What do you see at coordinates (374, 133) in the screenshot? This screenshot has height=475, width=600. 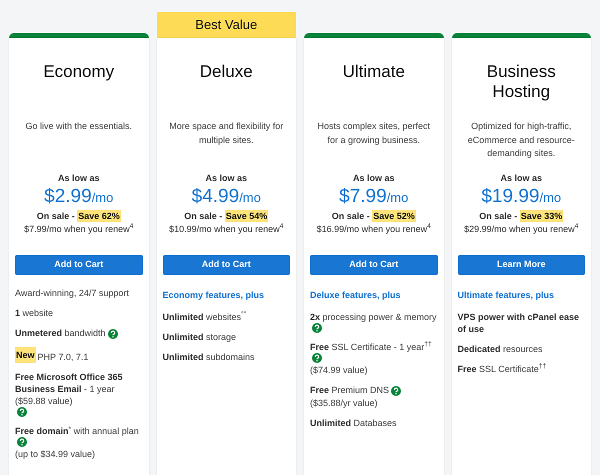 I see `plan-description: Hosts complex sites, perfect for a growing business.` at bounding box center [374, 133].